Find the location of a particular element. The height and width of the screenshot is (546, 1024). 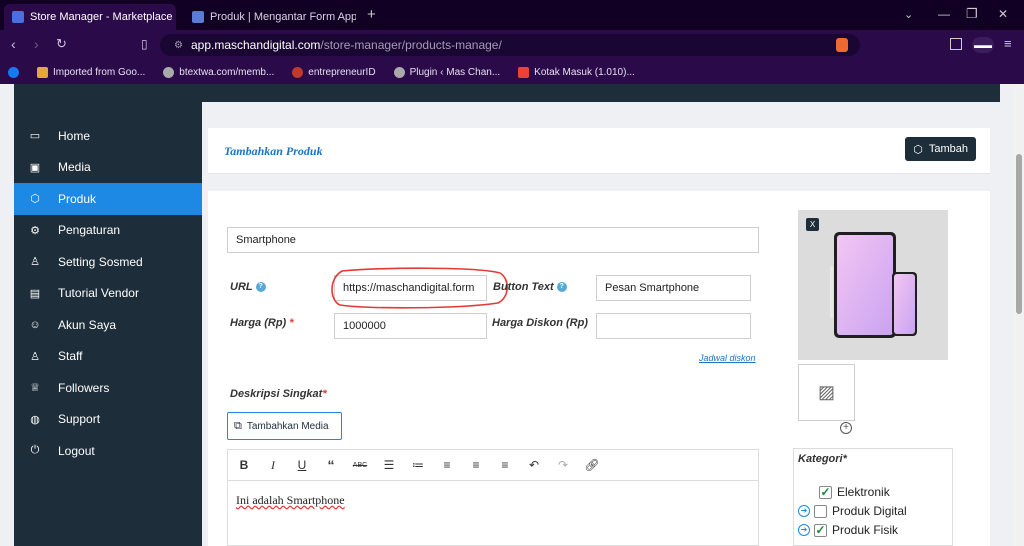

mengantar-favicon-icon is located at coordinates (198, 17).